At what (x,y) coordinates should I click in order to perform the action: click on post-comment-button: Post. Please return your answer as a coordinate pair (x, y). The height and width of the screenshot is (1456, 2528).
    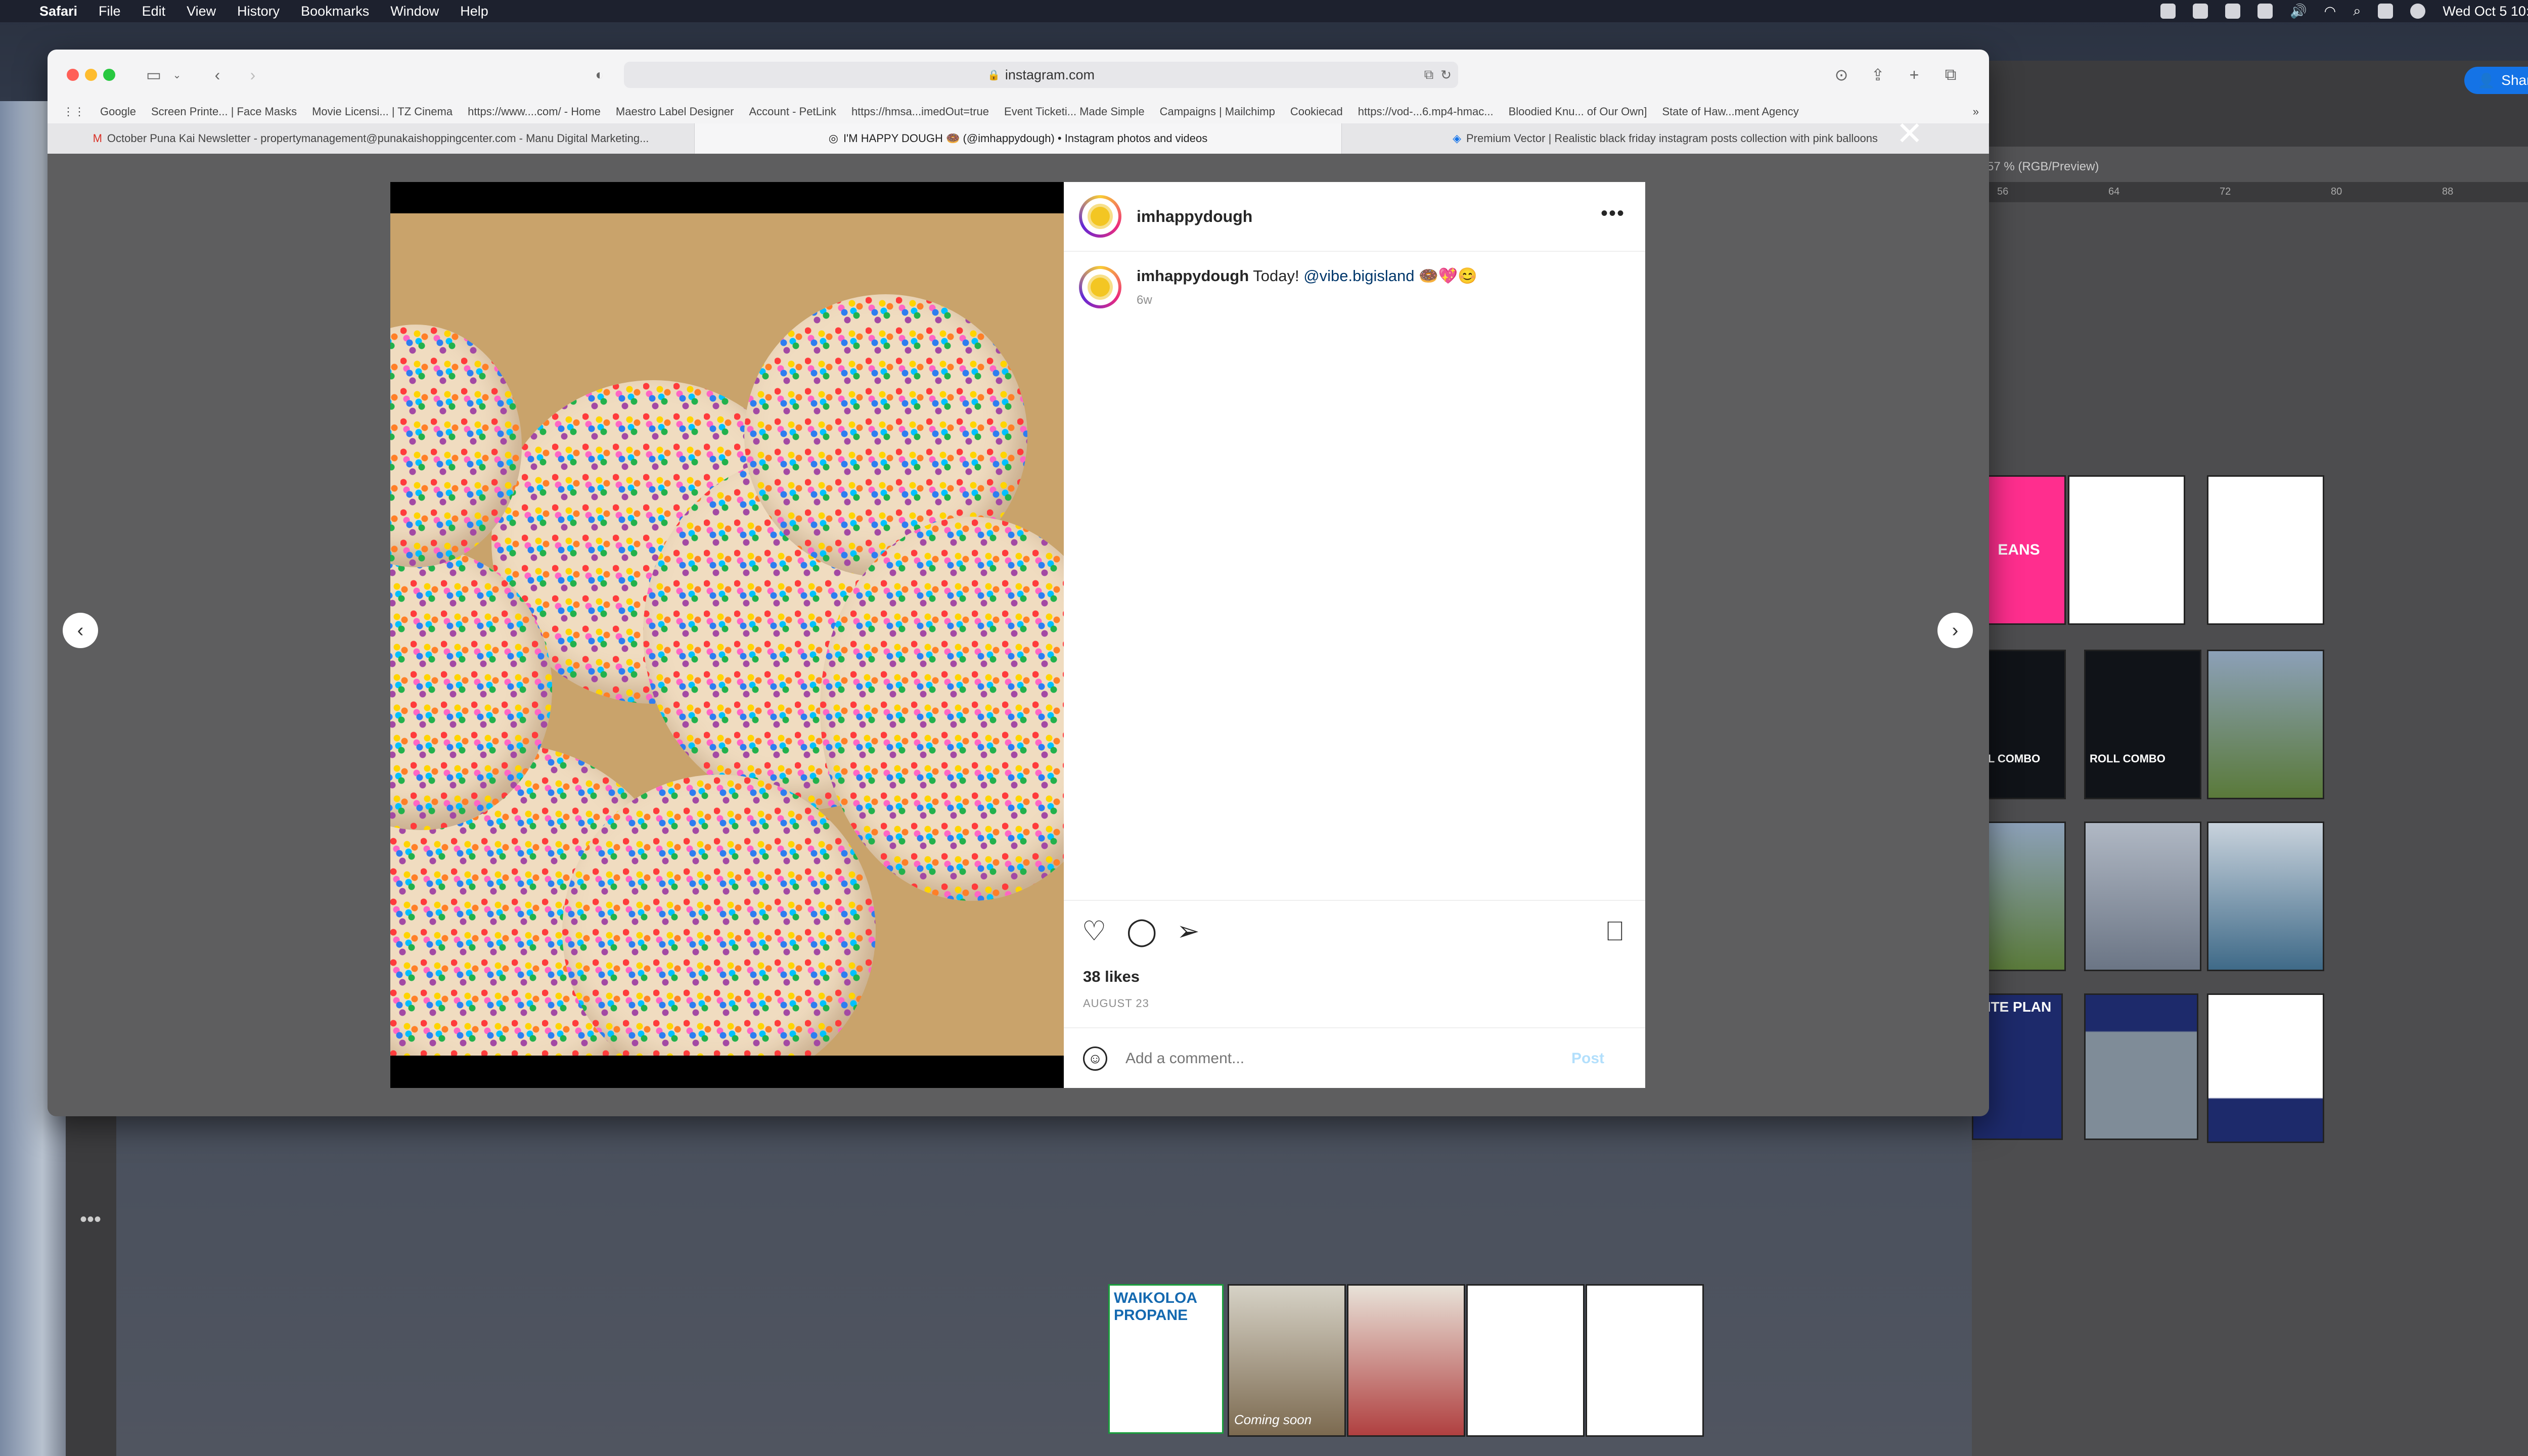
    Looking at the image, I should click on (1588, 1058).